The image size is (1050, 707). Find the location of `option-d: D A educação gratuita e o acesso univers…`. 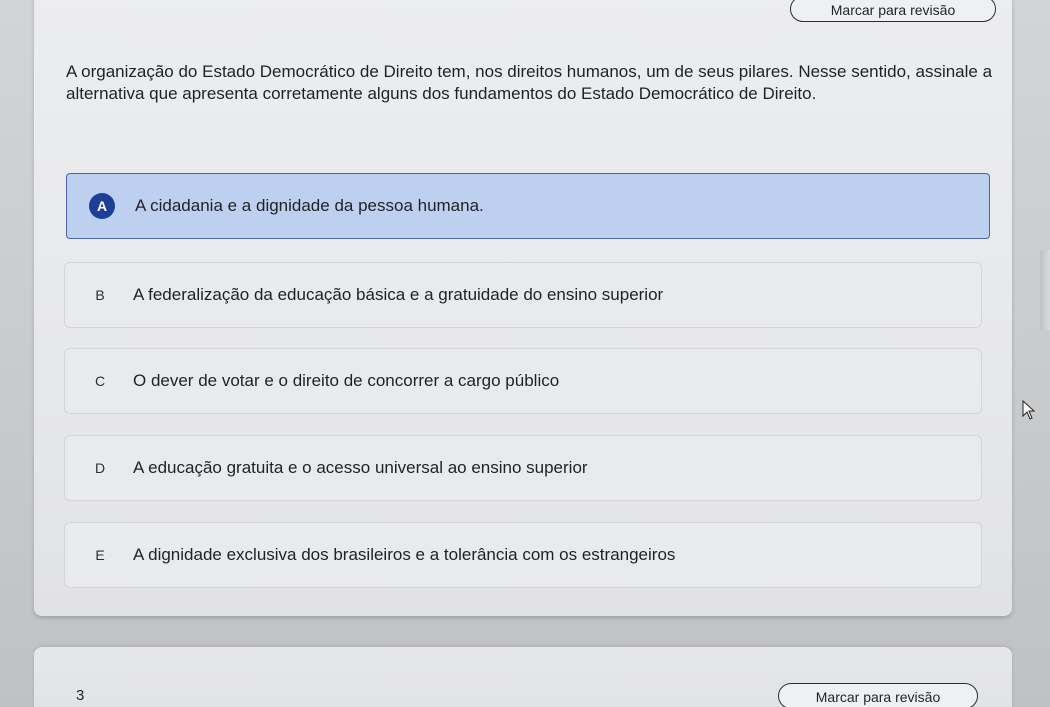

option-d: D A educação gratuita e o acesso univers… is located at coordinates (523, 468).